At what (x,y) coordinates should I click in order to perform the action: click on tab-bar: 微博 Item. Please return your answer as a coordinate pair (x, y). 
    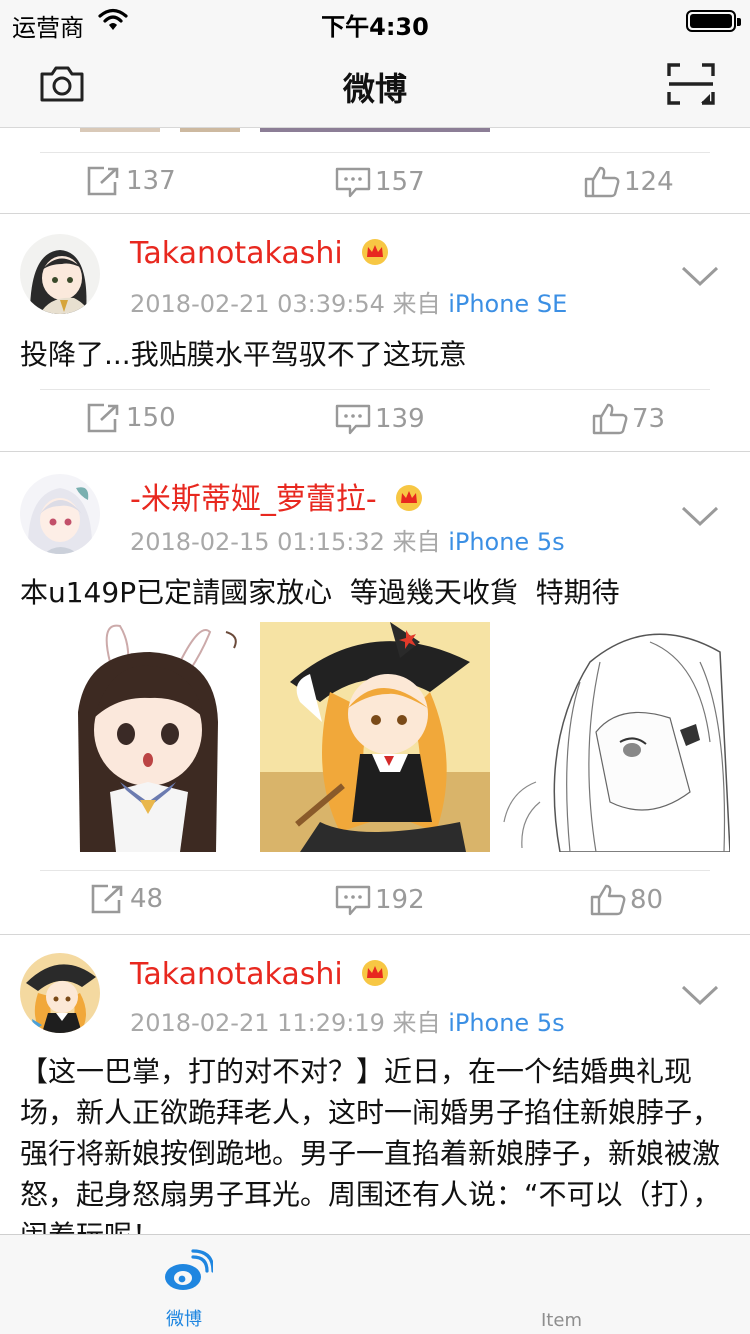
    Looking at the image, I should click on (375, 1284).